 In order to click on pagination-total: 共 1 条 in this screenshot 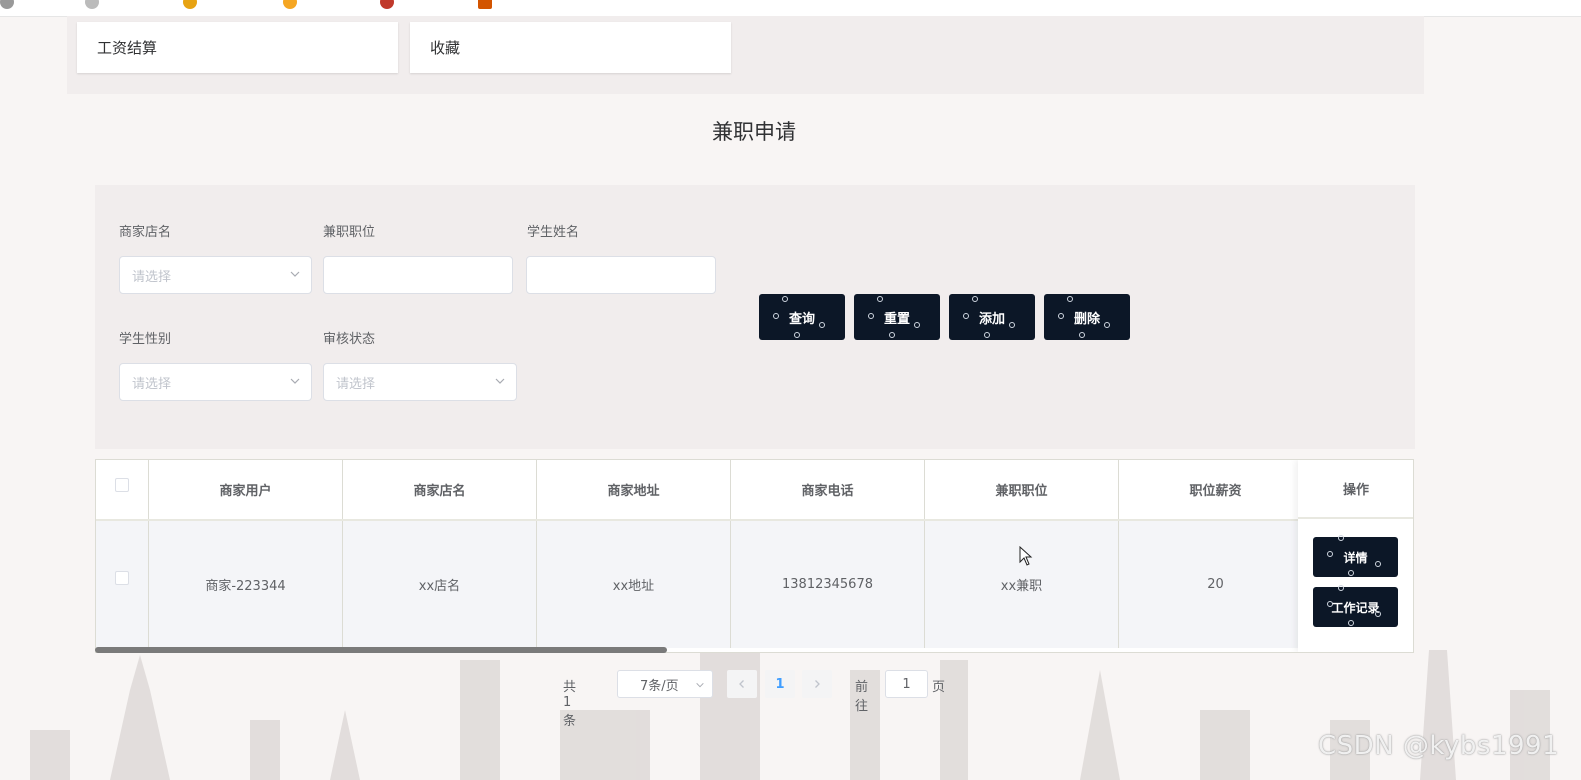, I will do `click(570, 704)`.